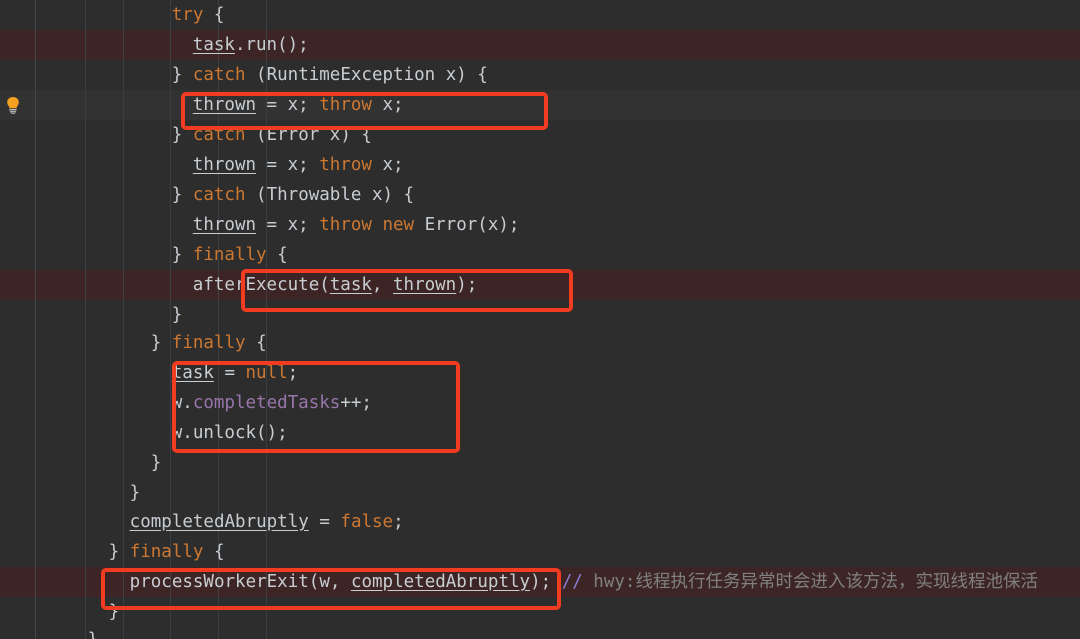 The height and width of the screenshot is (639, 1080). What do you see at coordinates (398, 225) in the screenshot?
I see `code-token-kw: new` at bounding box center [398, 225].